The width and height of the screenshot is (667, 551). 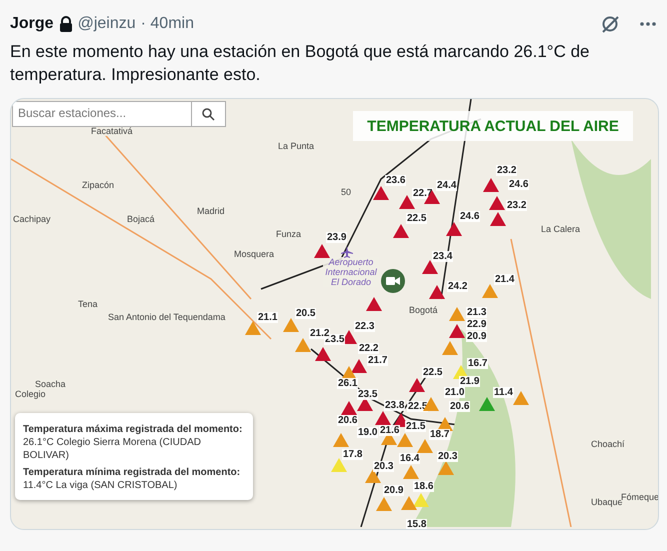 What do you see at coordinates (30, 394) in the screenshot?
I see `place-label: Colegio` at bounding box center [30, 394].